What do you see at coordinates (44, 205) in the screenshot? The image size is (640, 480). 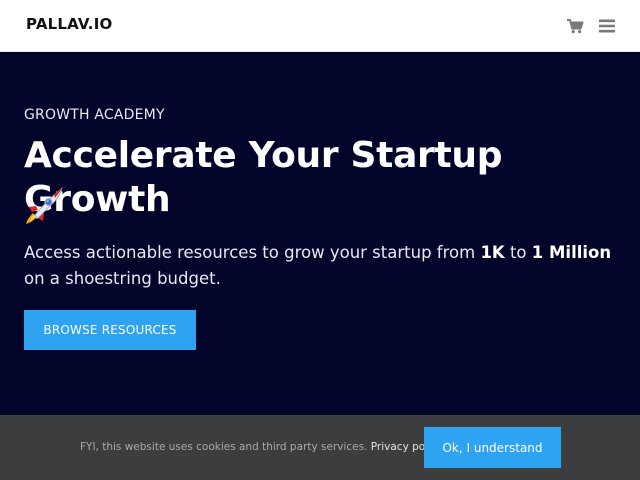 I see `rocket-emoji-icon` at bounding box center [44, 205].